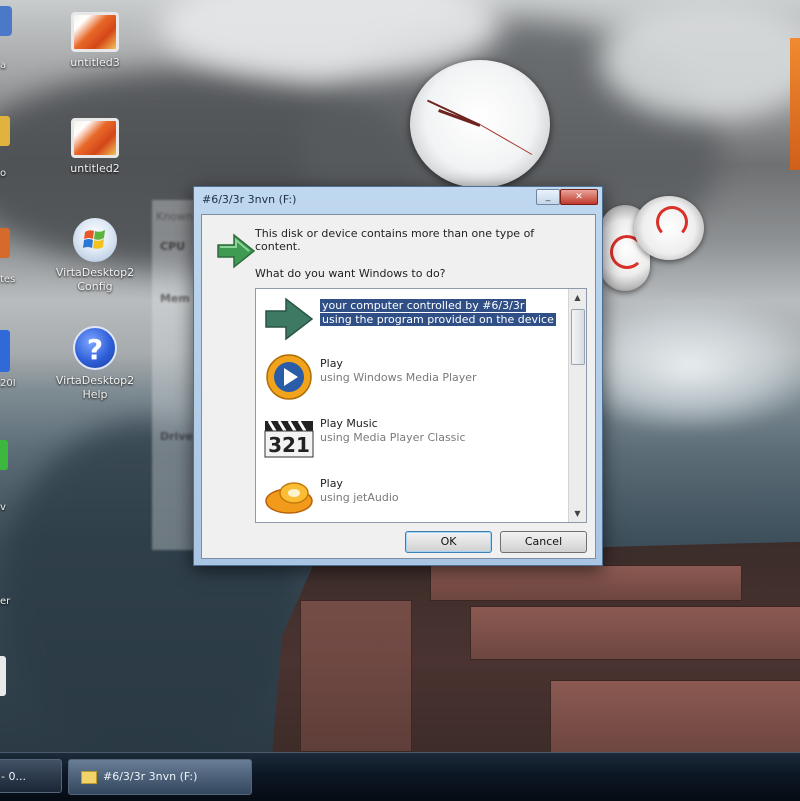 This screenshot has height=801, width=800. I want to click on media-player-classic-icon: 321, so click(289, 439).